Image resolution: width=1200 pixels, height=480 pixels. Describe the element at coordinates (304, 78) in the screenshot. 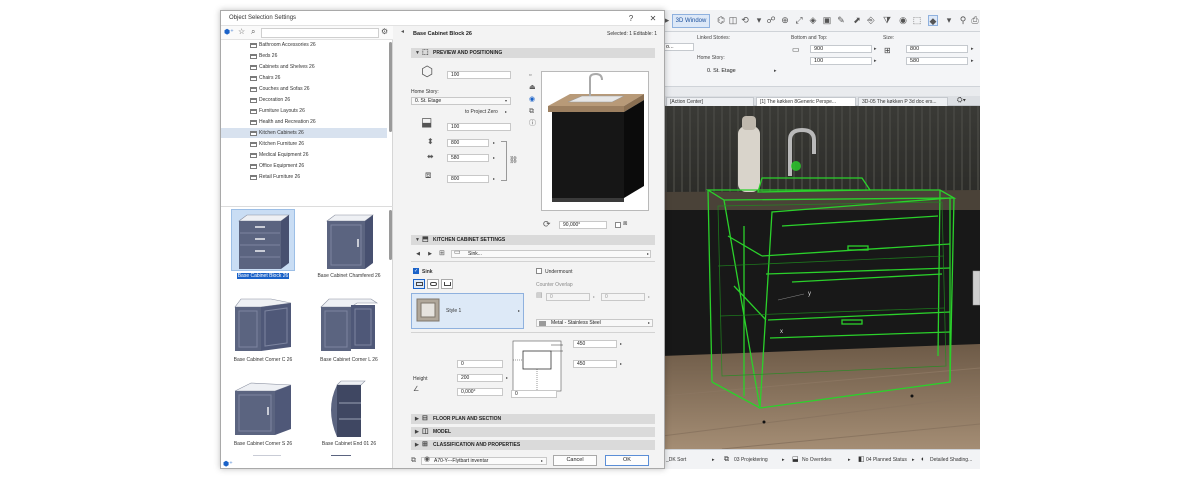

I see `folder-item: Chairs 26` at that location.